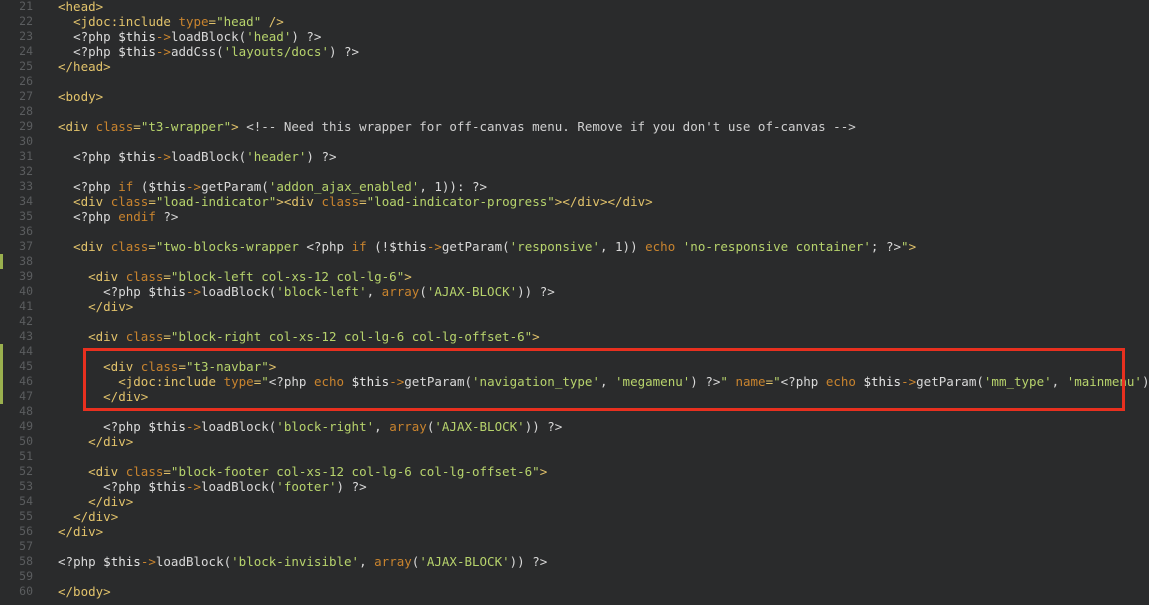 Image resolution: width=1149 pixels, height=605 pixels. Describe the element at coordinates (26, 51) in the screenshot. I see `line-number: 24` at that location.